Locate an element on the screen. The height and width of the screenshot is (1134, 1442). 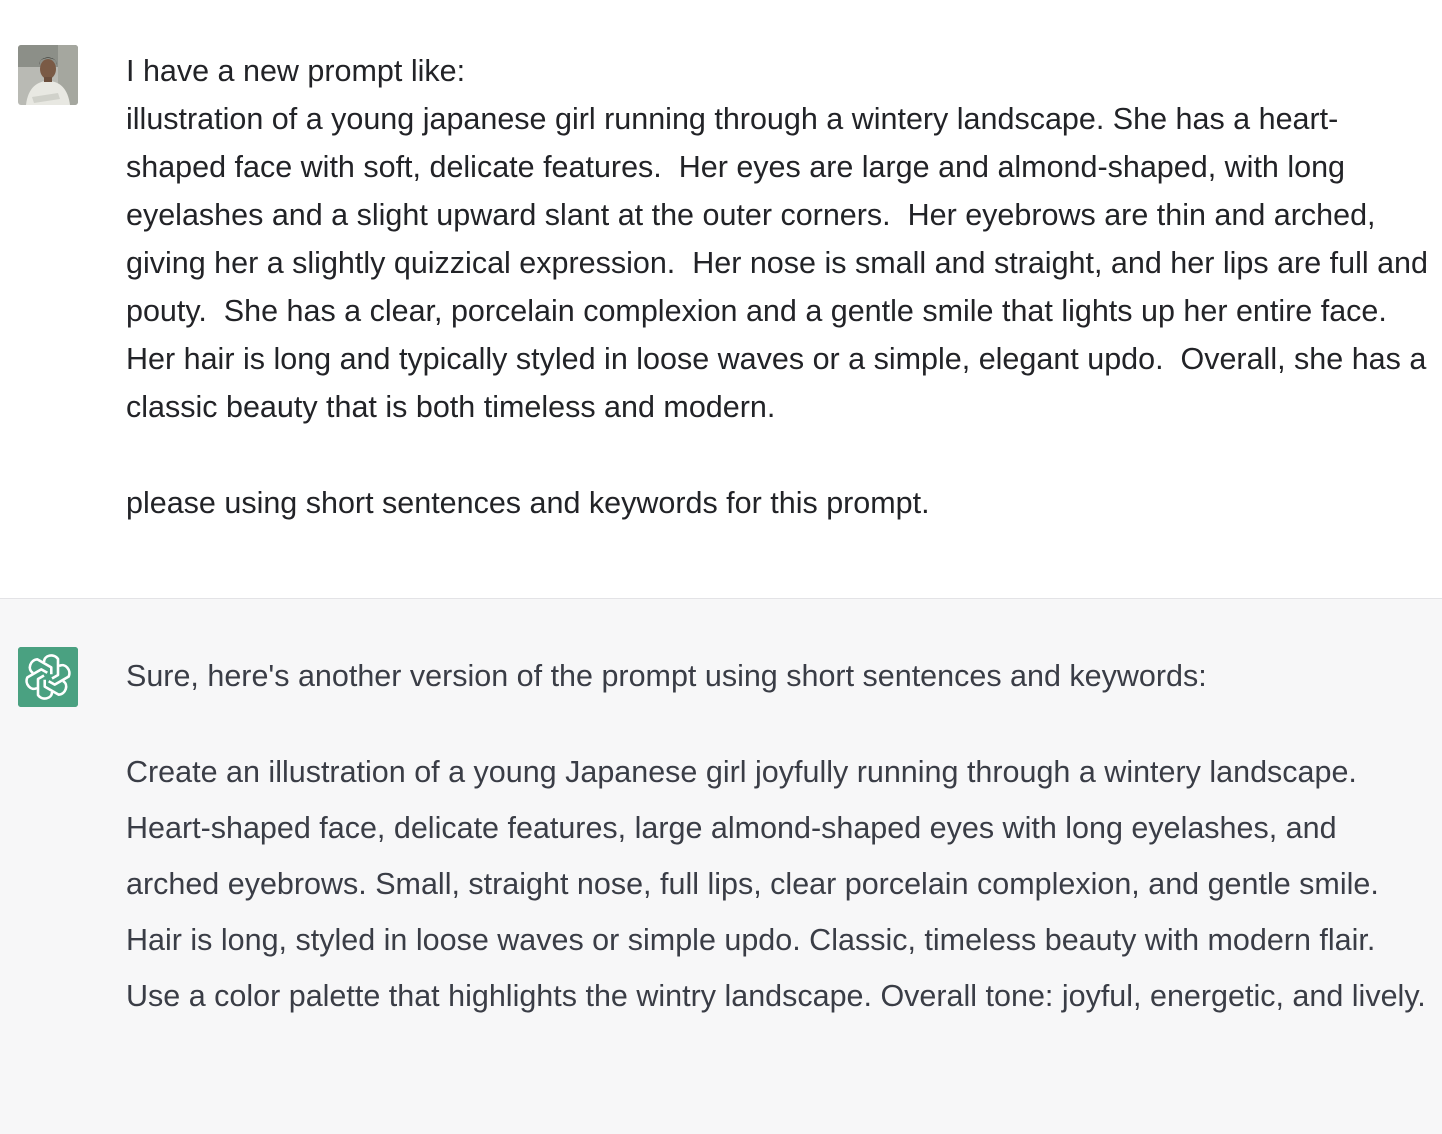
user-avatar is located at coordinates (48, 75).